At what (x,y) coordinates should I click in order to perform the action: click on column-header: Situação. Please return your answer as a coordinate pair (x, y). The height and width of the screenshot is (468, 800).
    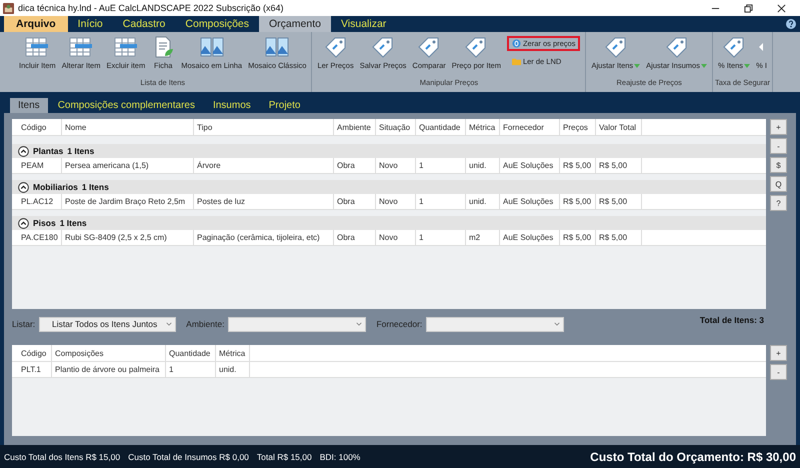
    Looking at the image, I should click on (396, 127).